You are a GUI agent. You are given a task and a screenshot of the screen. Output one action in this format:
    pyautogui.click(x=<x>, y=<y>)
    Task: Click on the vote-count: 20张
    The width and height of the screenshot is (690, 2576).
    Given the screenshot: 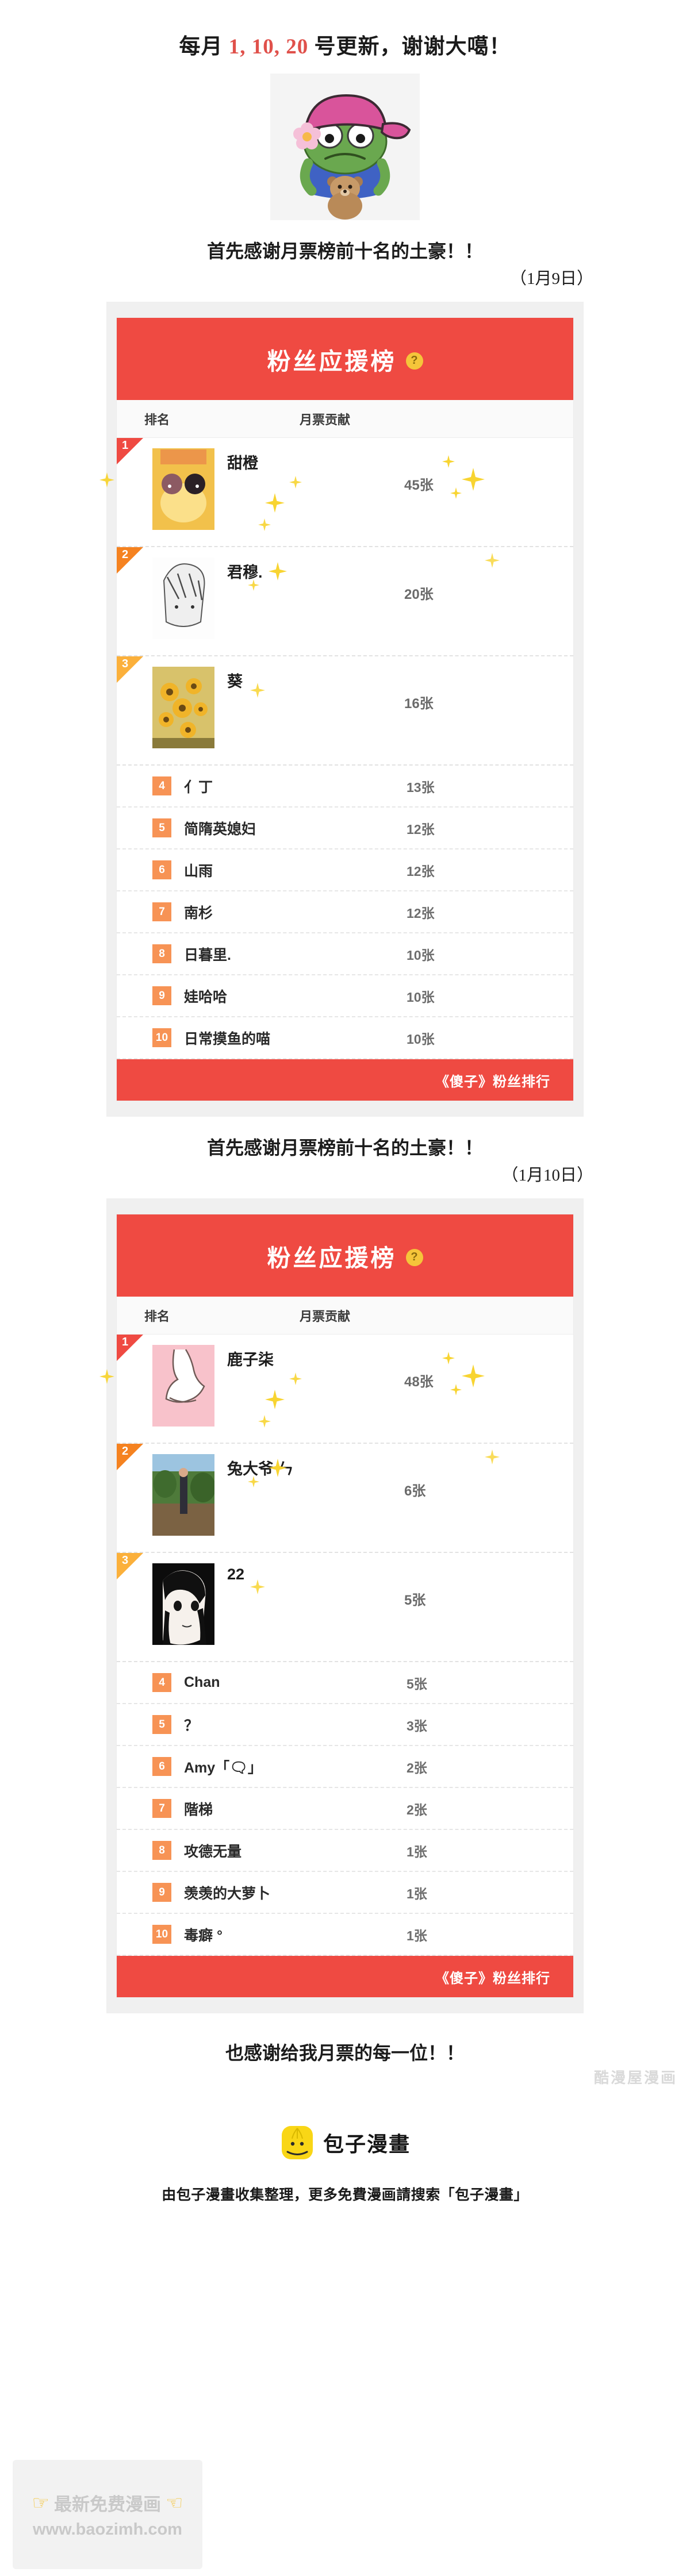 What is the action you would take?
    pyautogui.click(x=419, y=595)
    